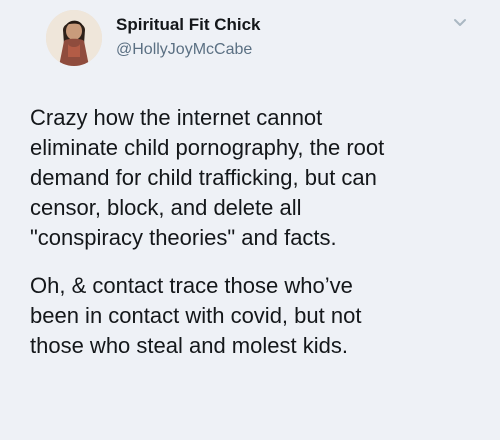 This screenshot has height=440, width=500. I want to click on tweet-line: eliminate child pornography, the root, so click(207, 147).